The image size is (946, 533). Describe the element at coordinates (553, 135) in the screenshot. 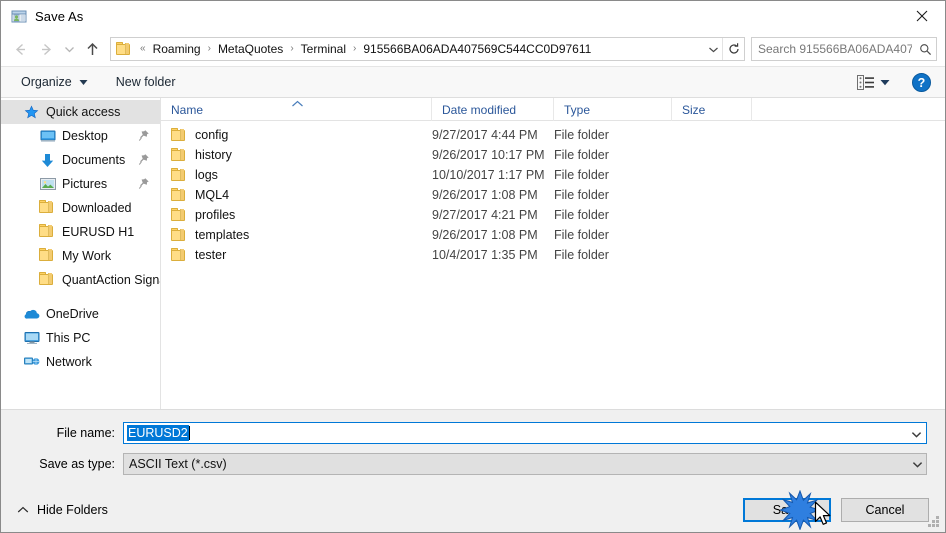

I see `table-row: config 9/27/2017 4:44 PM File folder` at that location.